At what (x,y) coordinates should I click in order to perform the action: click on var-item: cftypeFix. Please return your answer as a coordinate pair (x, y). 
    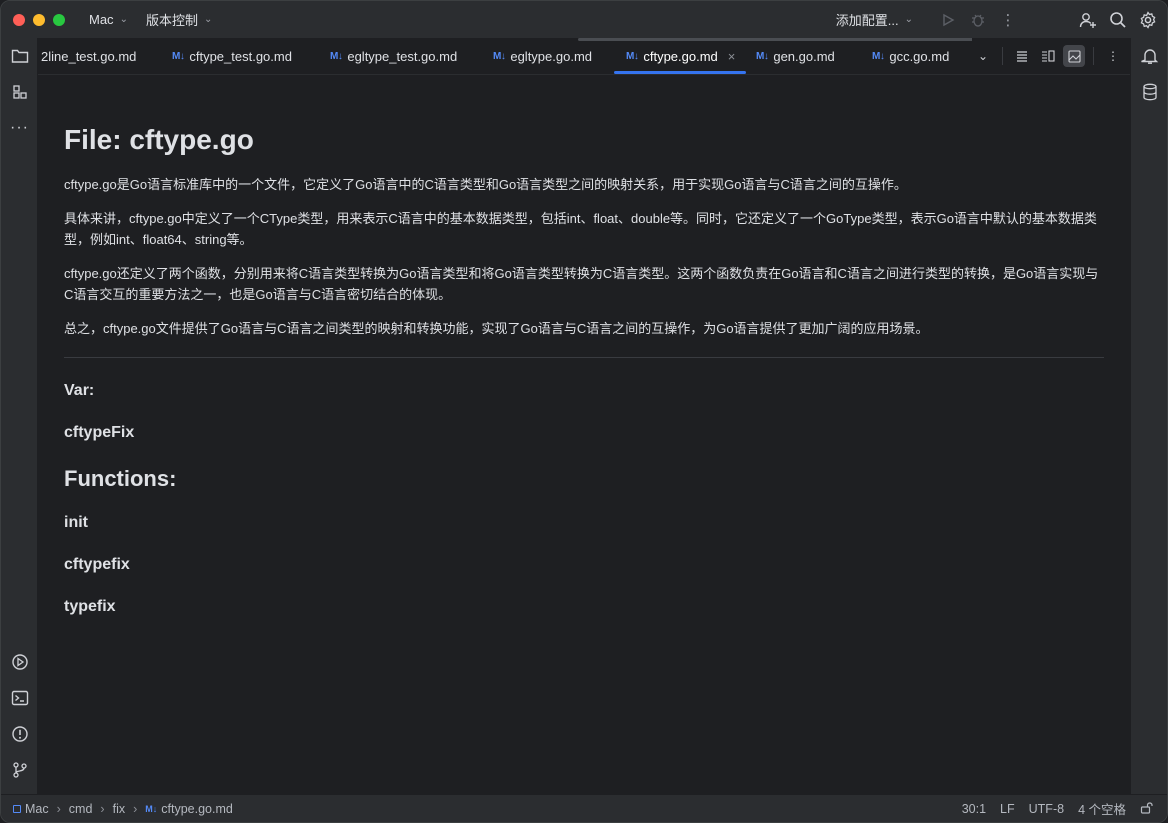
    Looking at the image, I should click on (99, 432).